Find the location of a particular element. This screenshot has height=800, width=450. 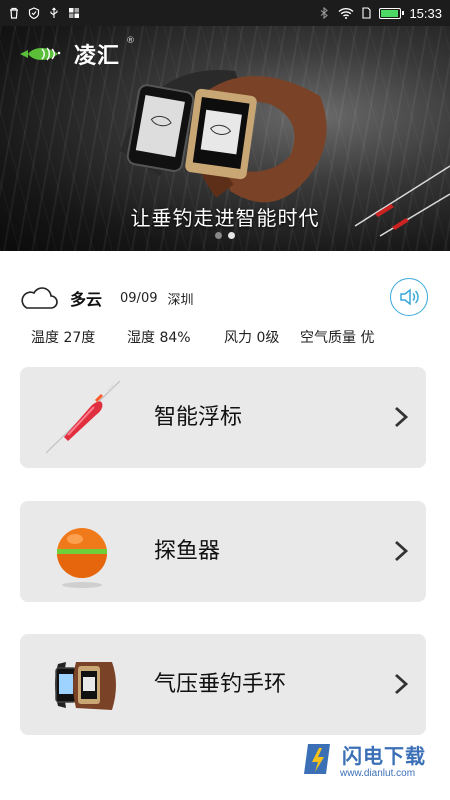

usb-icon is located at coordinates (54, 12).